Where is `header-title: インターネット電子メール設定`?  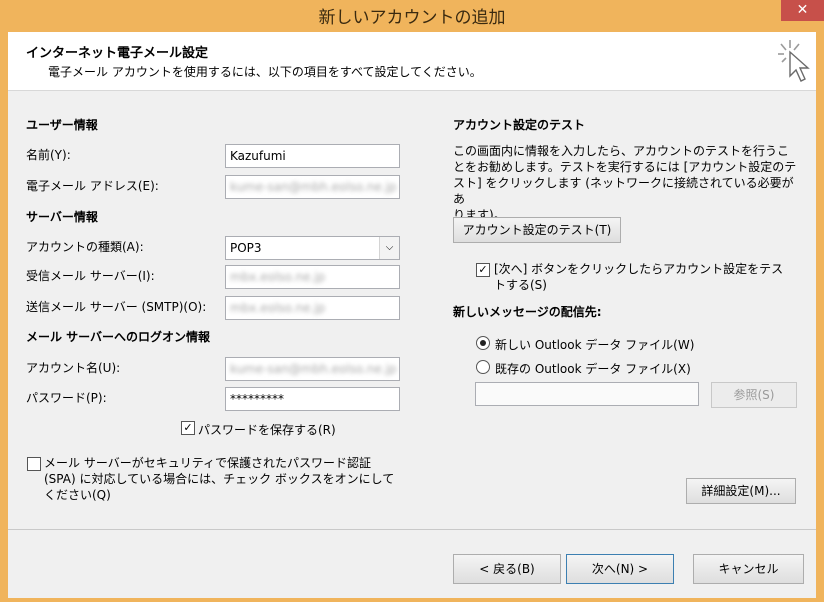
header-title: インターネット電子メール設定 is located at coordinates (117, 53).